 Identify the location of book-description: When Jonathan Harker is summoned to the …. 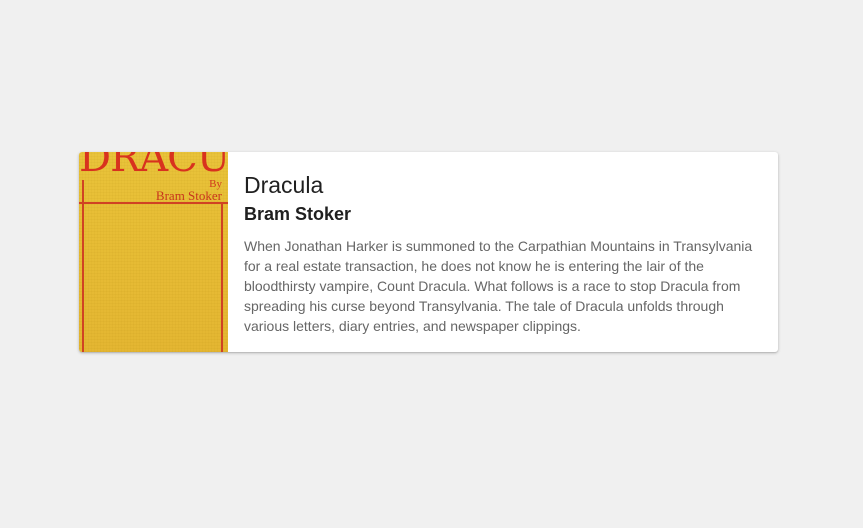
(498, 286).